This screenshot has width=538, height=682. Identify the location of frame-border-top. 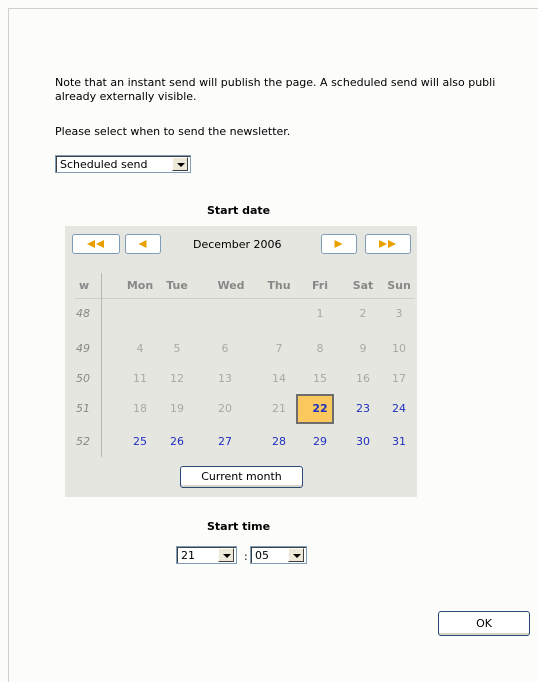
(273, 8).